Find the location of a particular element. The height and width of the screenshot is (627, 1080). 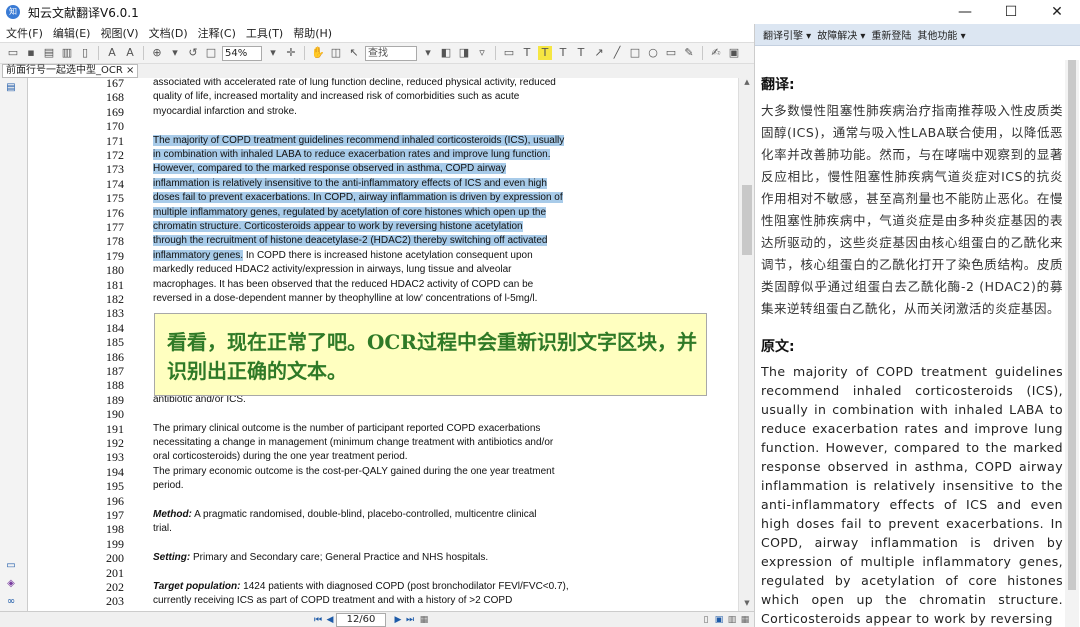

close-window-button: ✕ is located at coordinates (1057, 12).